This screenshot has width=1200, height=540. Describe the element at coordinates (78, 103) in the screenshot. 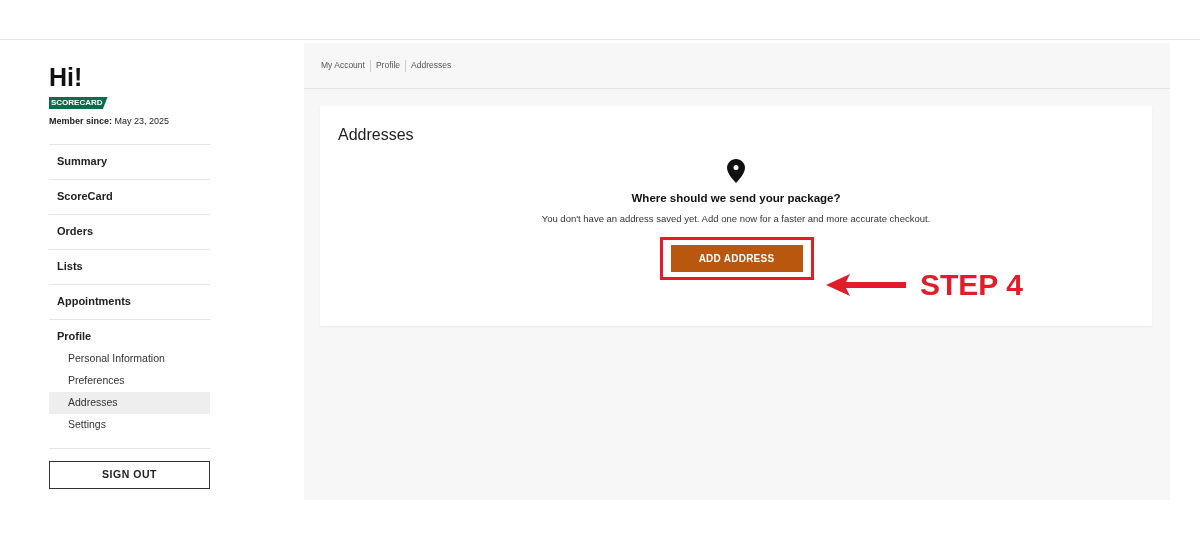

I see `scorecard-badge: SCORECARD` at that location.